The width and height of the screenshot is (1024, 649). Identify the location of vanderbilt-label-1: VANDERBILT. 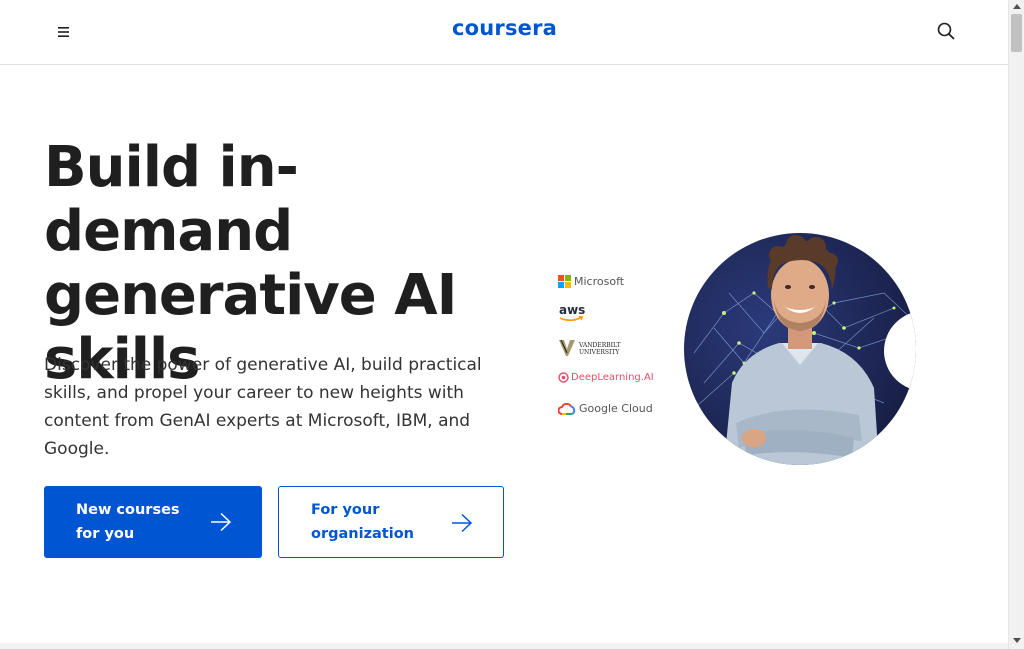
(599, 345).